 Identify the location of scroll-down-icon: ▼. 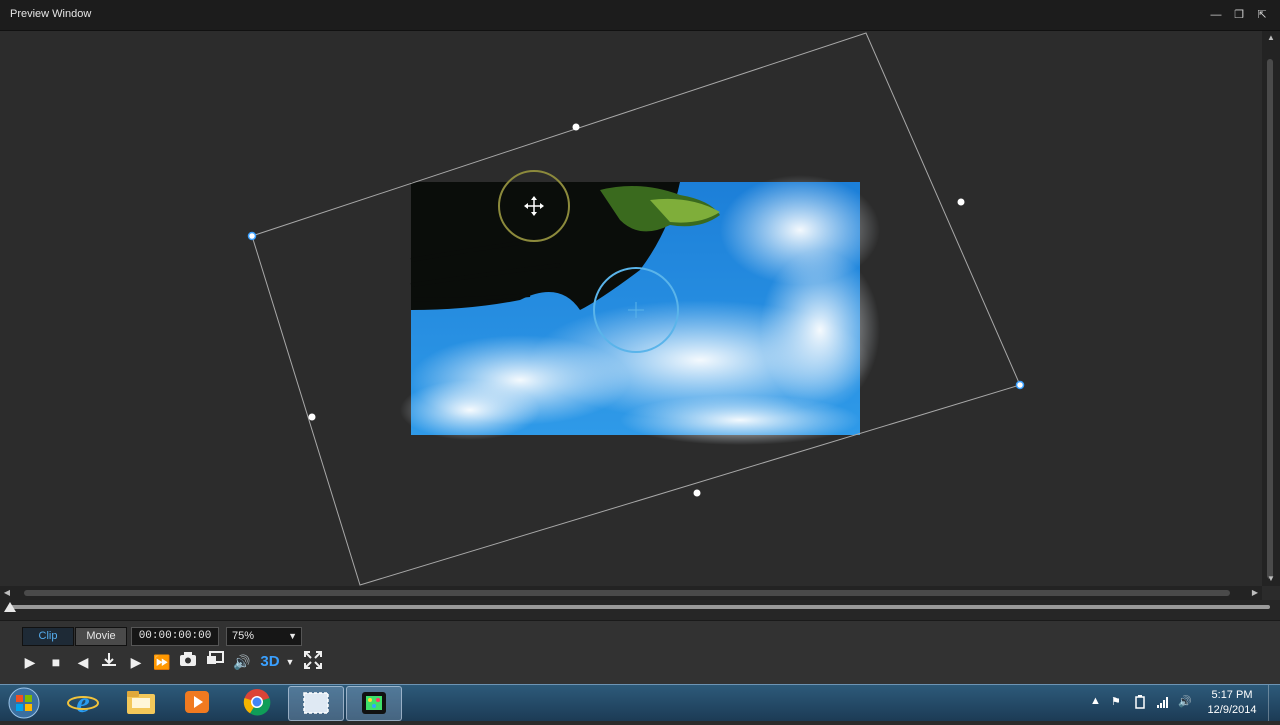
(1271, 579).